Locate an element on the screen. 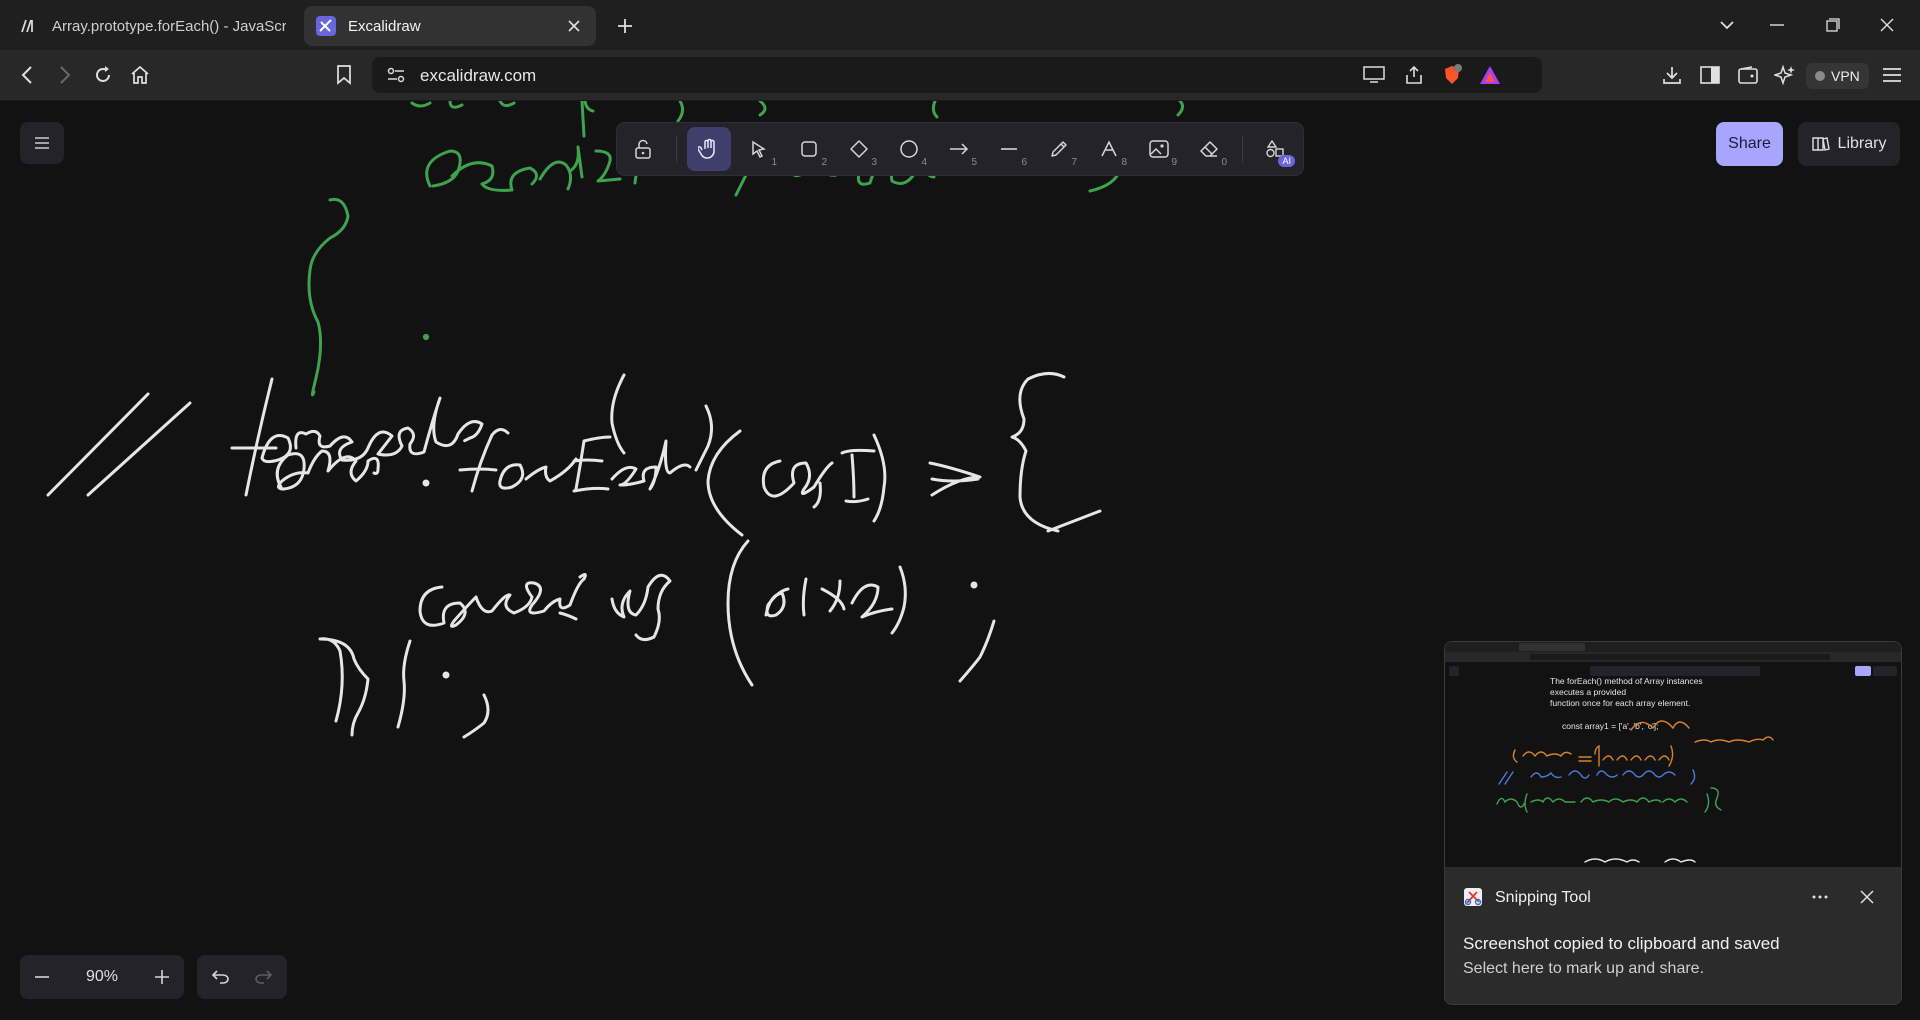 The width and height of the screenshot is (1920, 1020). arrow-icon is located at coordinates (959, 149).